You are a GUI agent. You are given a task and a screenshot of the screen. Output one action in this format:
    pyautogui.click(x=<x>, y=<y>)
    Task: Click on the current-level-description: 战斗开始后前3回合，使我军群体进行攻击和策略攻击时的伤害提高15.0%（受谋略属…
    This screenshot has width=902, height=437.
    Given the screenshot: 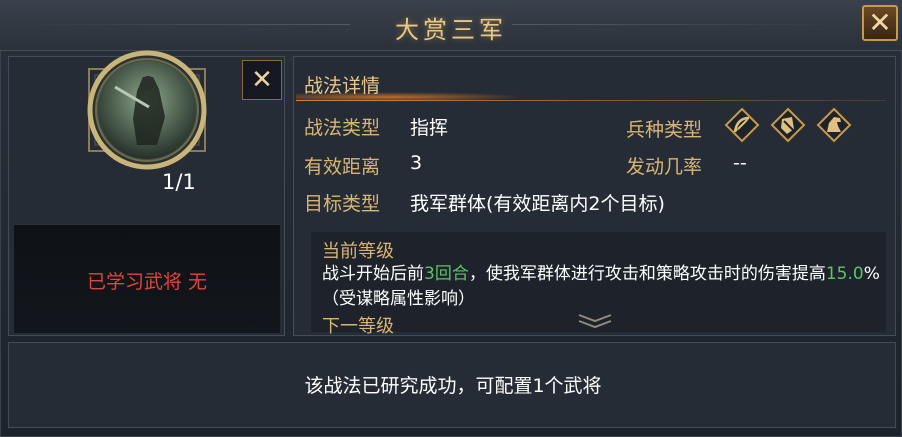 What is the action you would take?
    pyautogui.click(x=602, y=287)
    